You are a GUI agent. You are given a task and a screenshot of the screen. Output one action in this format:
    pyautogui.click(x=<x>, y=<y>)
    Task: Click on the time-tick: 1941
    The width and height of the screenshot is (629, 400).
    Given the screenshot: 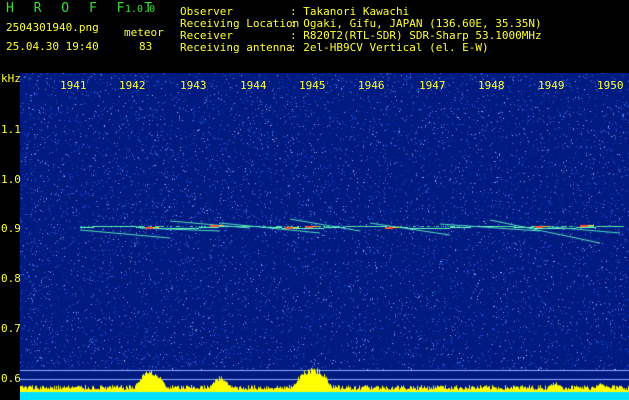 What is the action you would take?
    pyautogui.click(x=73, y=85)
    